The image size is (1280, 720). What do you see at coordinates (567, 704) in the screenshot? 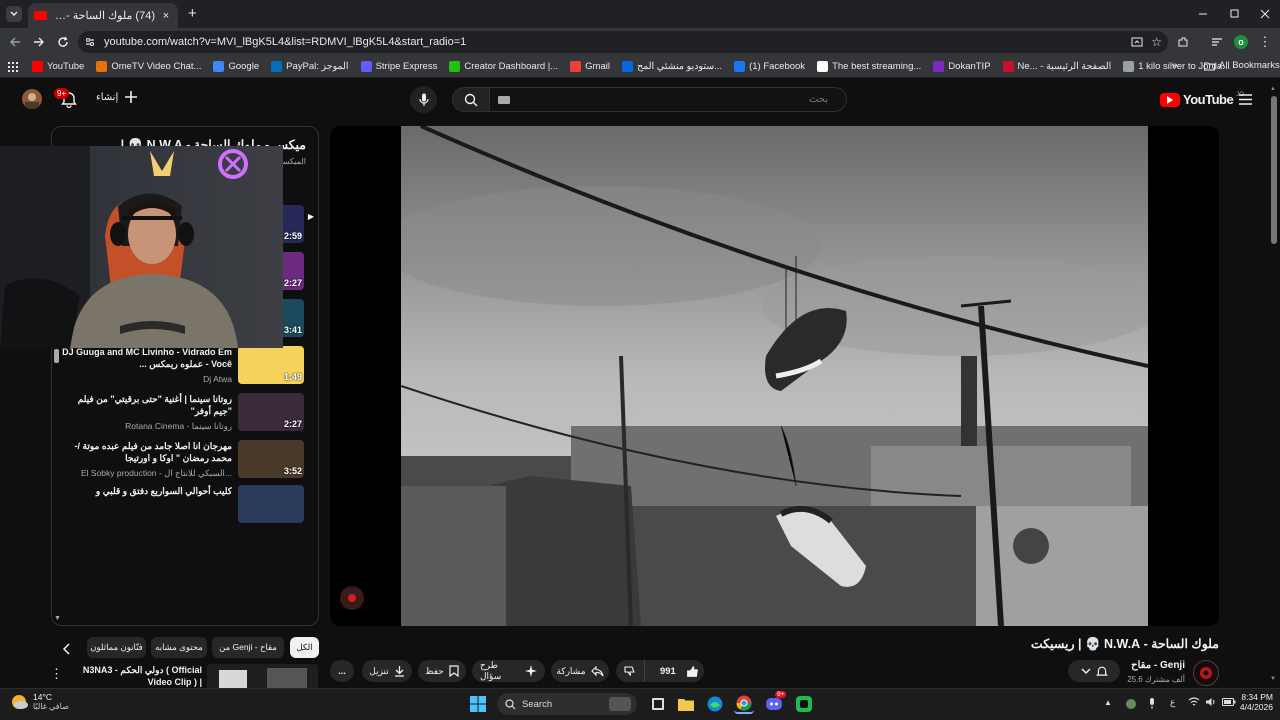
I see `taskbar-search-box: Search` at bounding box center [567, 704].